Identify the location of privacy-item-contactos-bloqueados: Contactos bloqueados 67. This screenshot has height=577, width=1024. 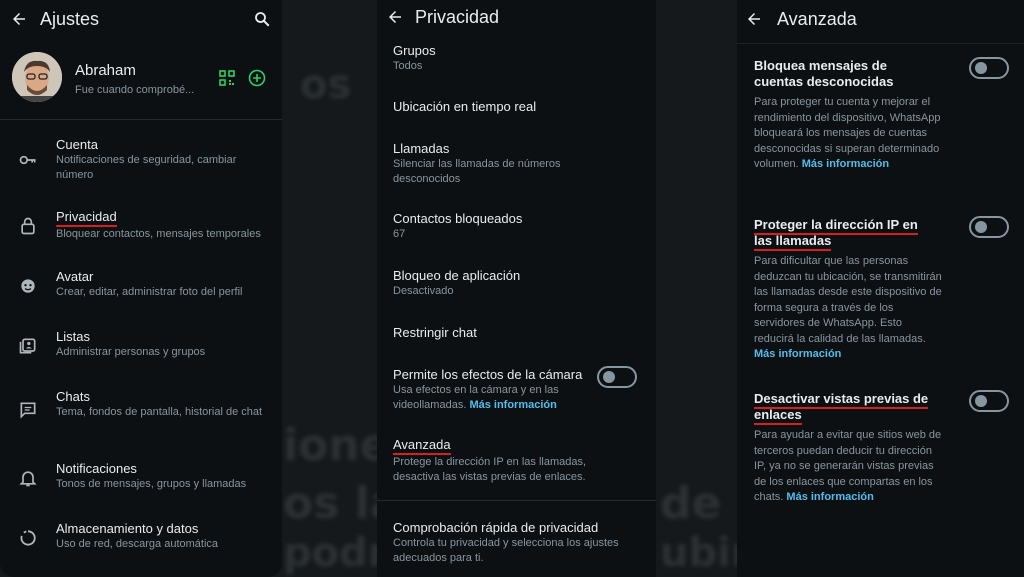
(517, 226).